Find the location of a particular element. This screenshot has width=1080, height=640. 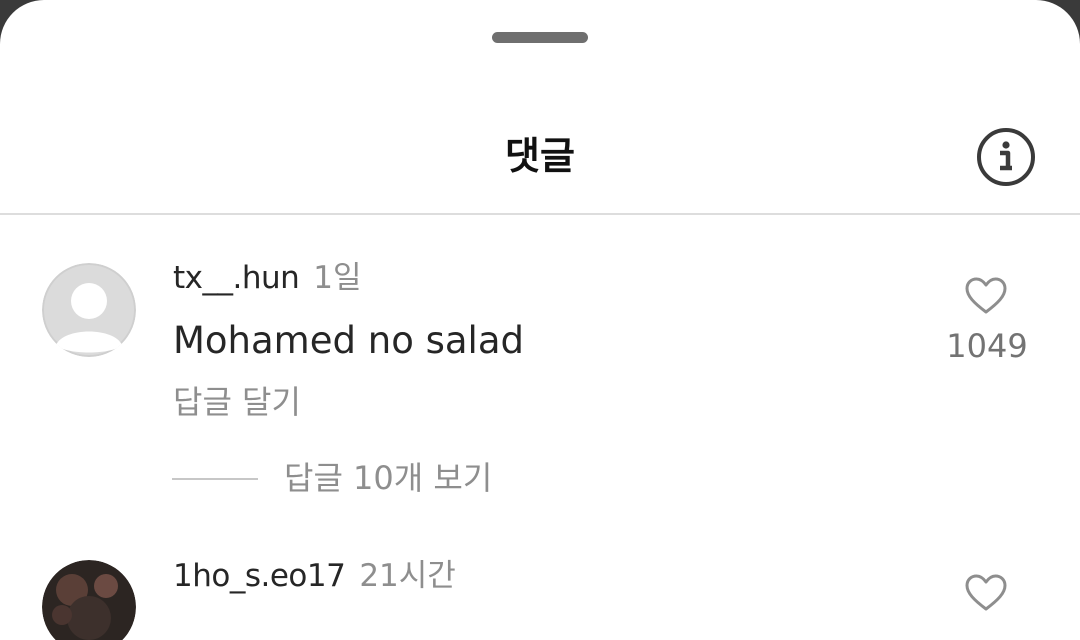

user-photo-avatar is located at coordinates (89, 600).